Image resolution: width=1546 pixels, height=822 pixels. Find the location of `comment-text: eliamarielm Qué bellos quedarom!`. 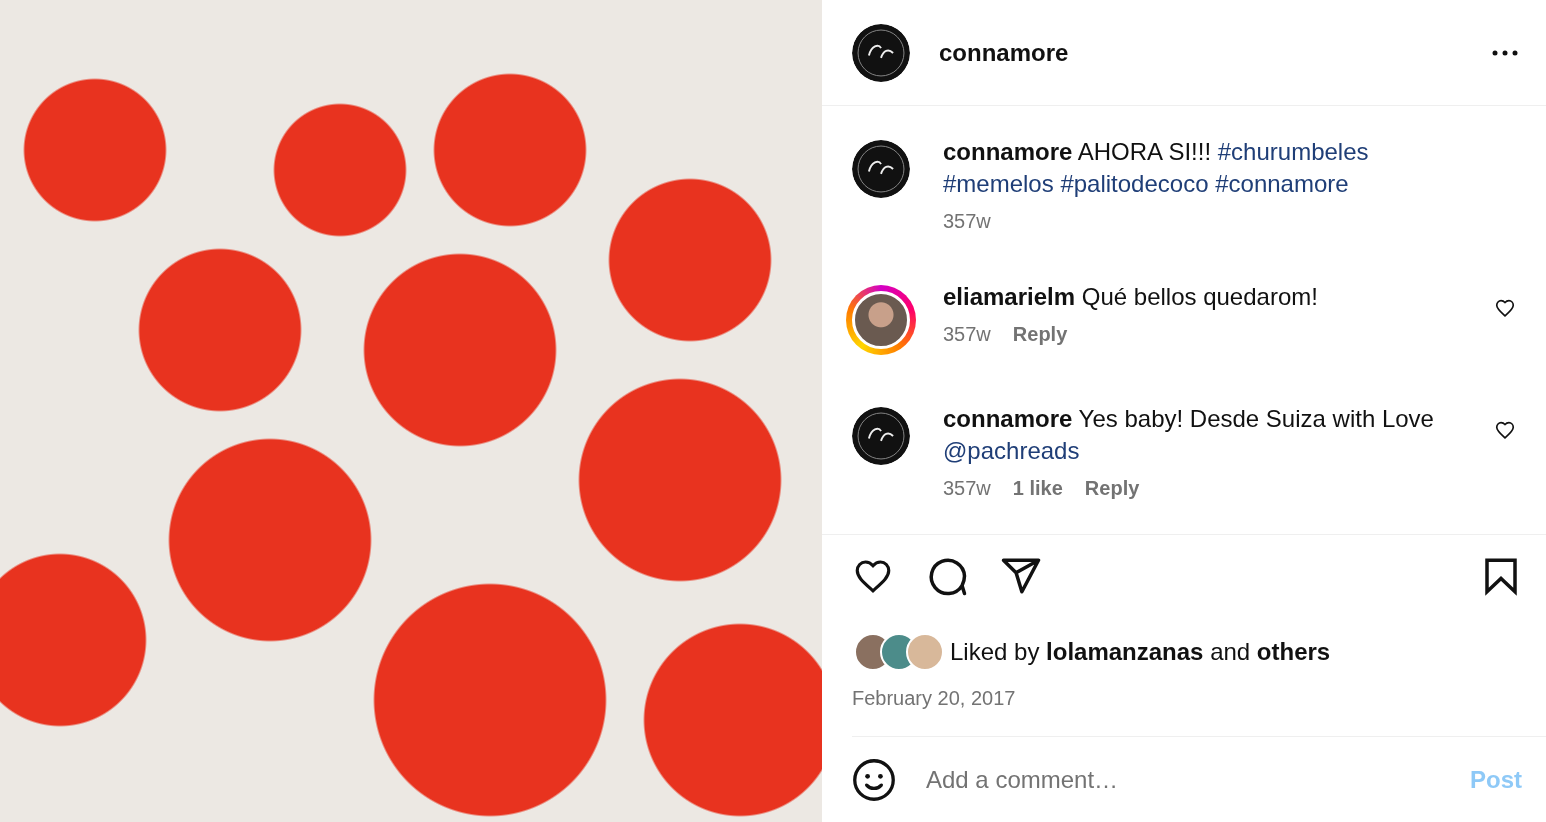

comment-text: eliamarielm Qué bellos quedarom! is located at coordinates (1131, 297).